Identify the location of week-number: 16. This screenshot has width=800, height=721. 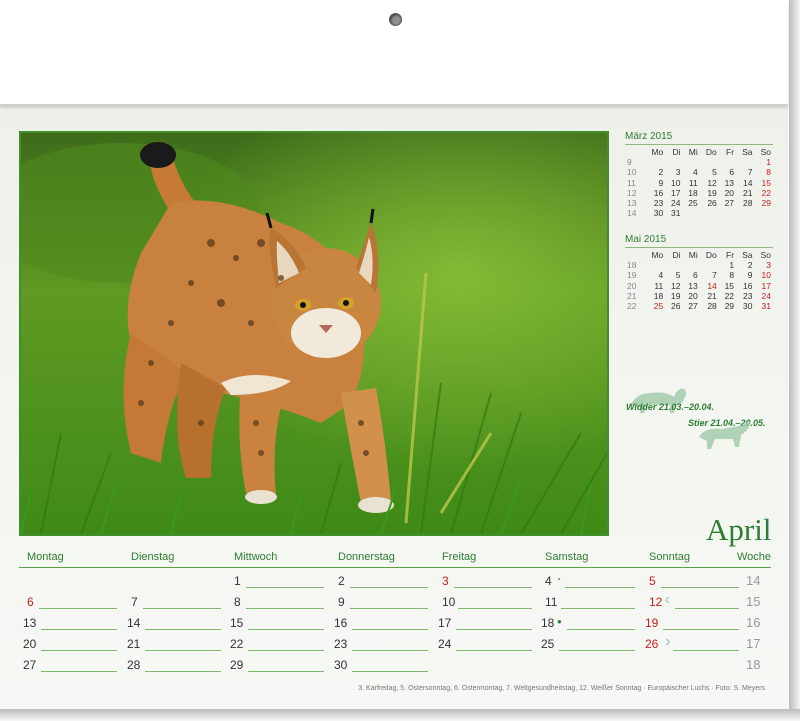
(753, 622).